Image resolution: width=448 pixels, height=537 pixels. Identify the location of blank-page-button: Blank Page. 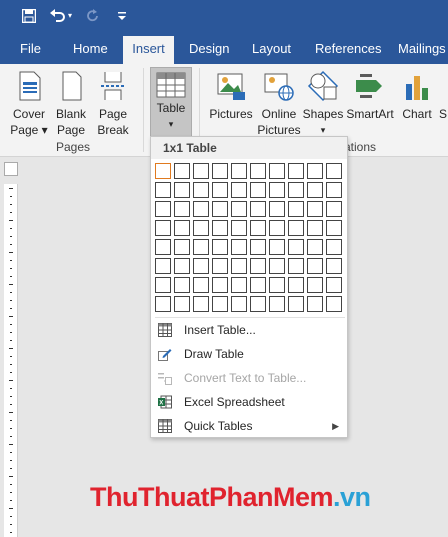
(71, 101).